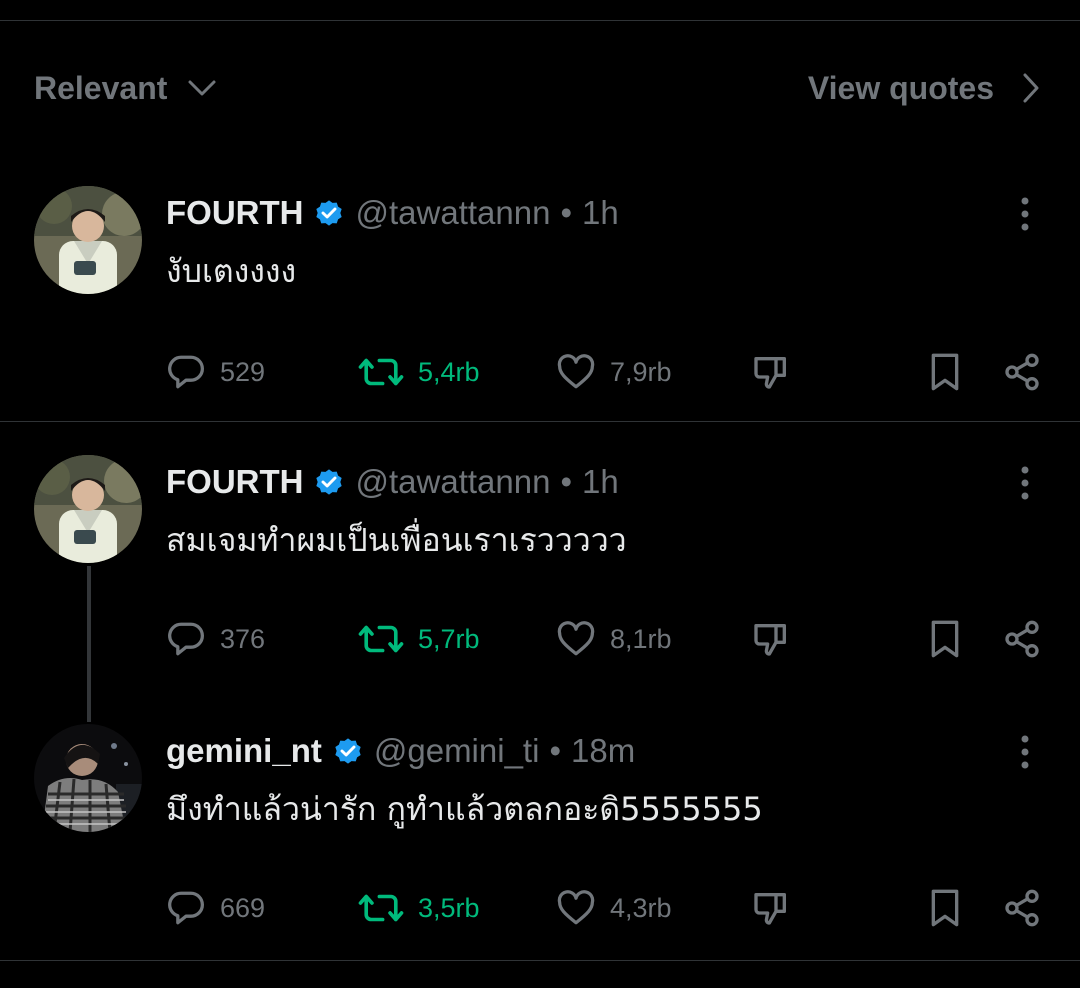  What do you see at coordinates (464, 809) in the screenshot?
I see `tweet-text: มึงทำแล้วน่ารัก กูทำแล้วตลกอะดิ5555555` at bounding box center [464, 809].